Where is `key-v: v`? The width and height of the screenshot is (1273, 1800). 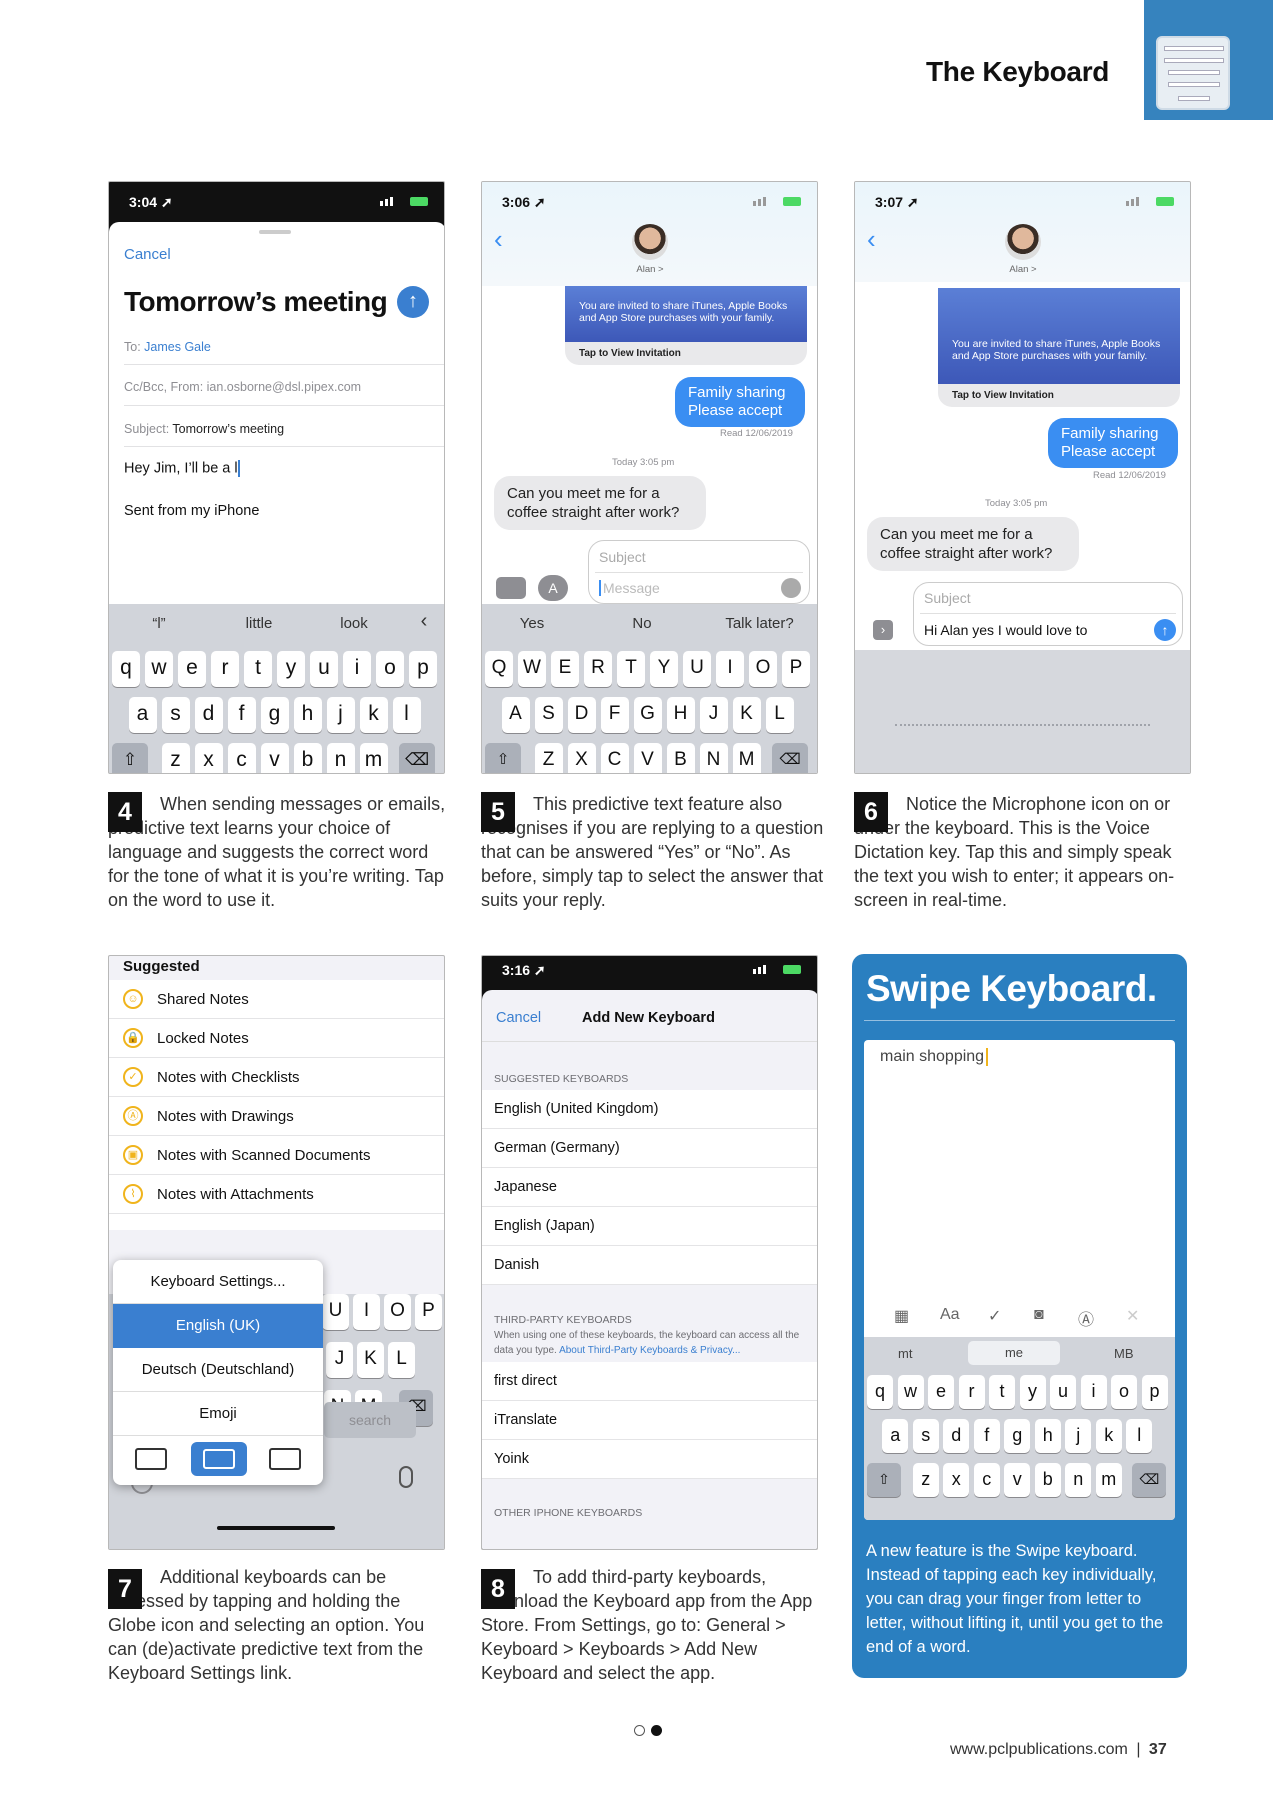
key-v: v is located at coordinates (1017, 1480).